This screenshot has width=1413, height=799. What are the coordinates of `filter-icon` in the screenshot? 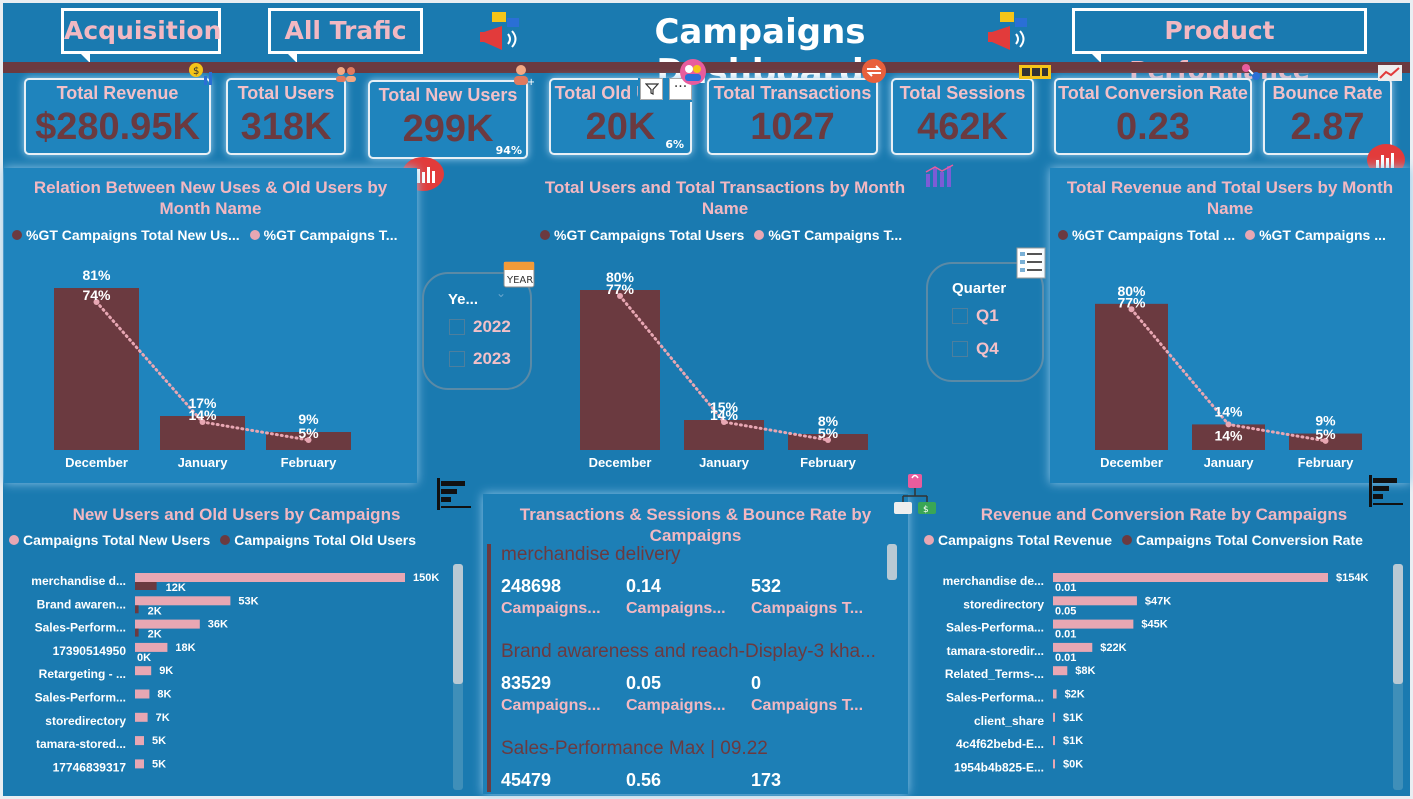 It's located at (651, 89).